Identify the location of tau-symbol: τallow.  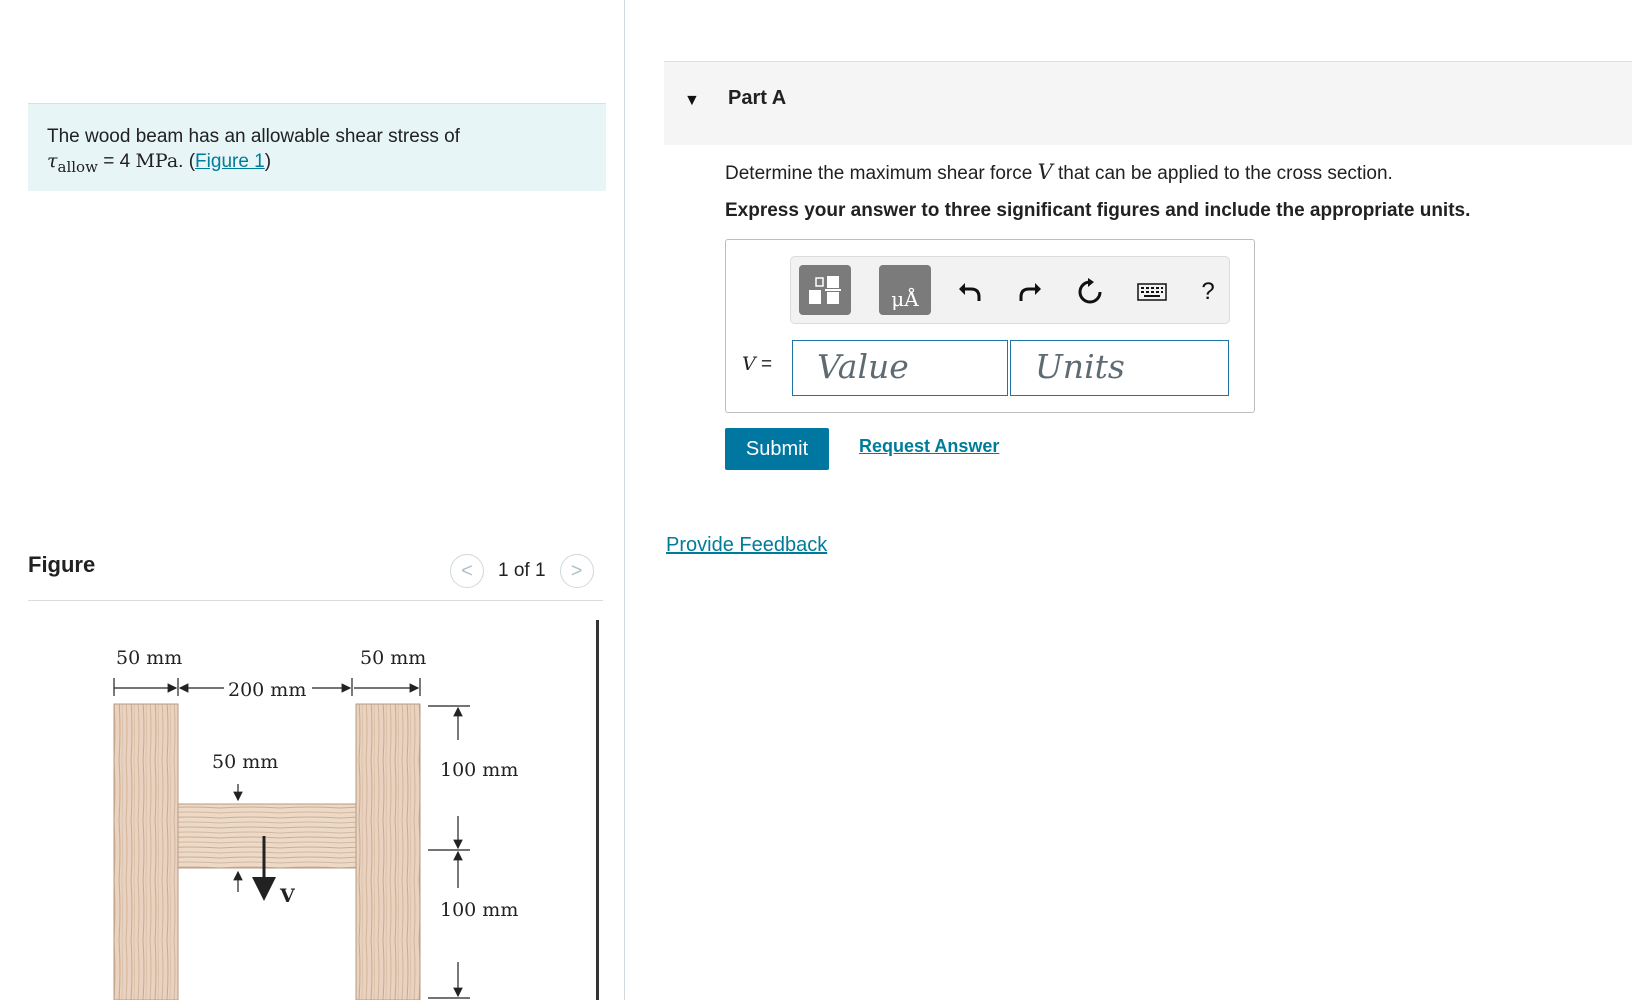
(72, 163).